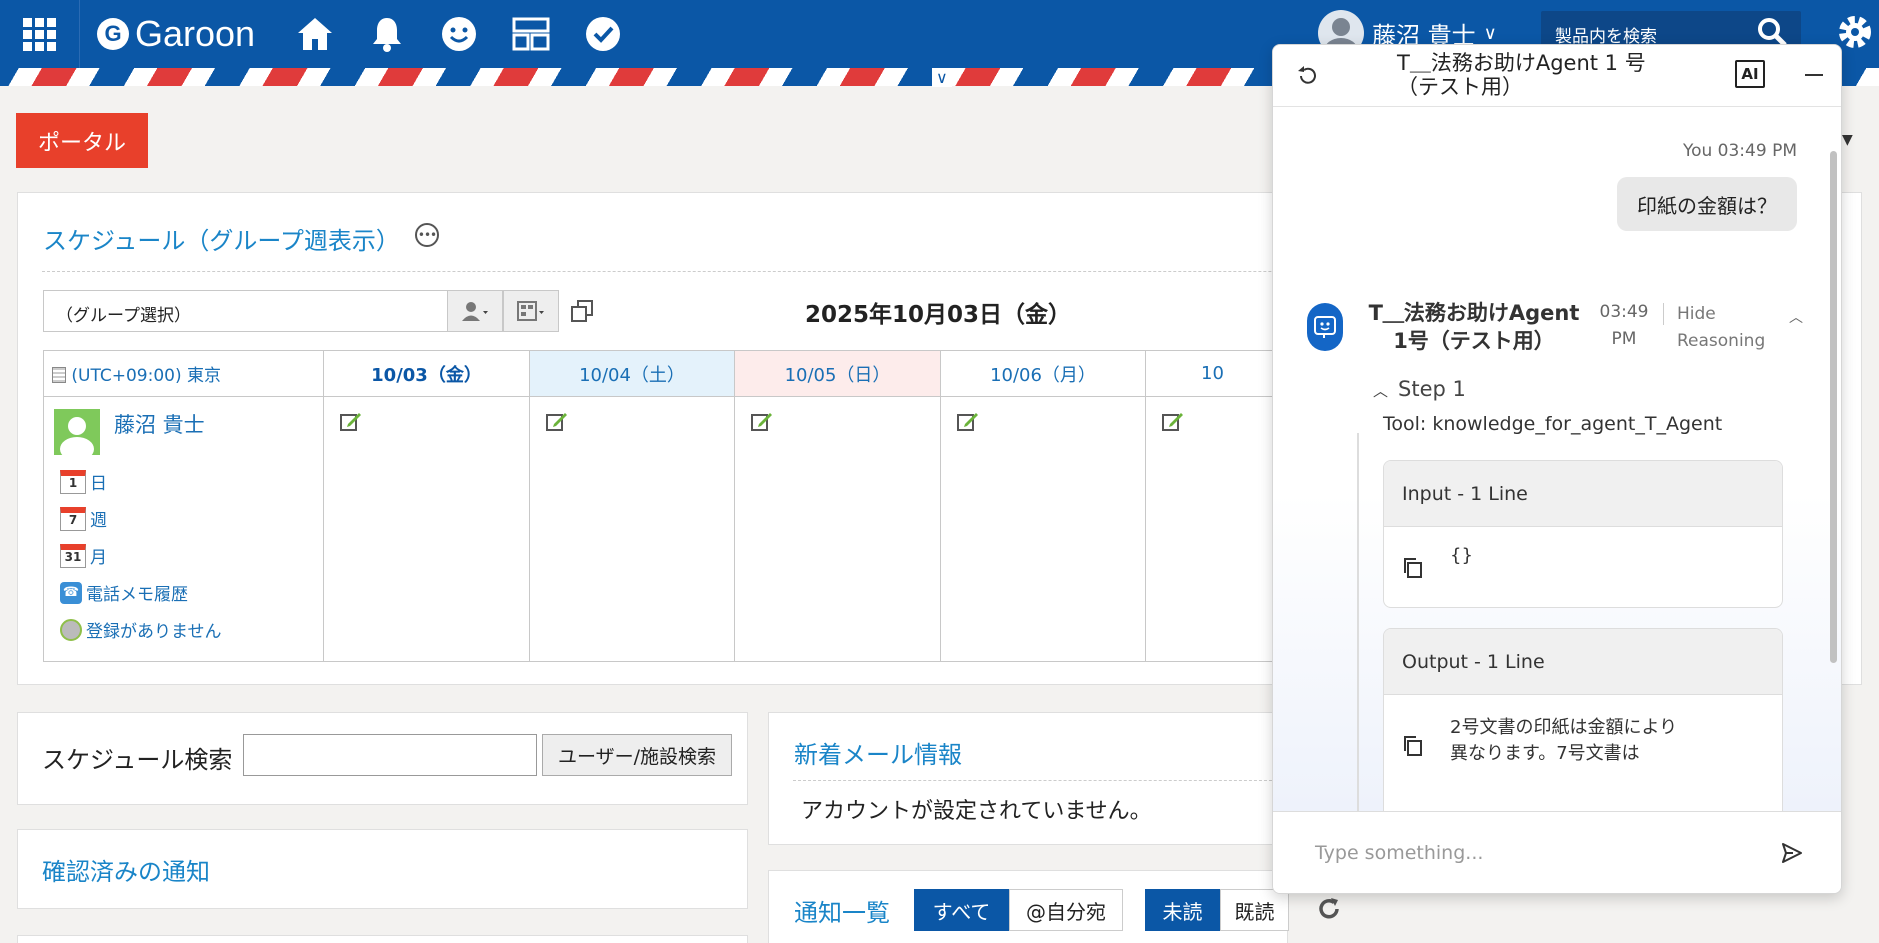 Image resolution: width=1879 pixels, height=943 pixels. Describe the element at coordinates (126, 869) in the screenshot. I see `confirmed-notifications-title: 確認済みの通知` at that location.